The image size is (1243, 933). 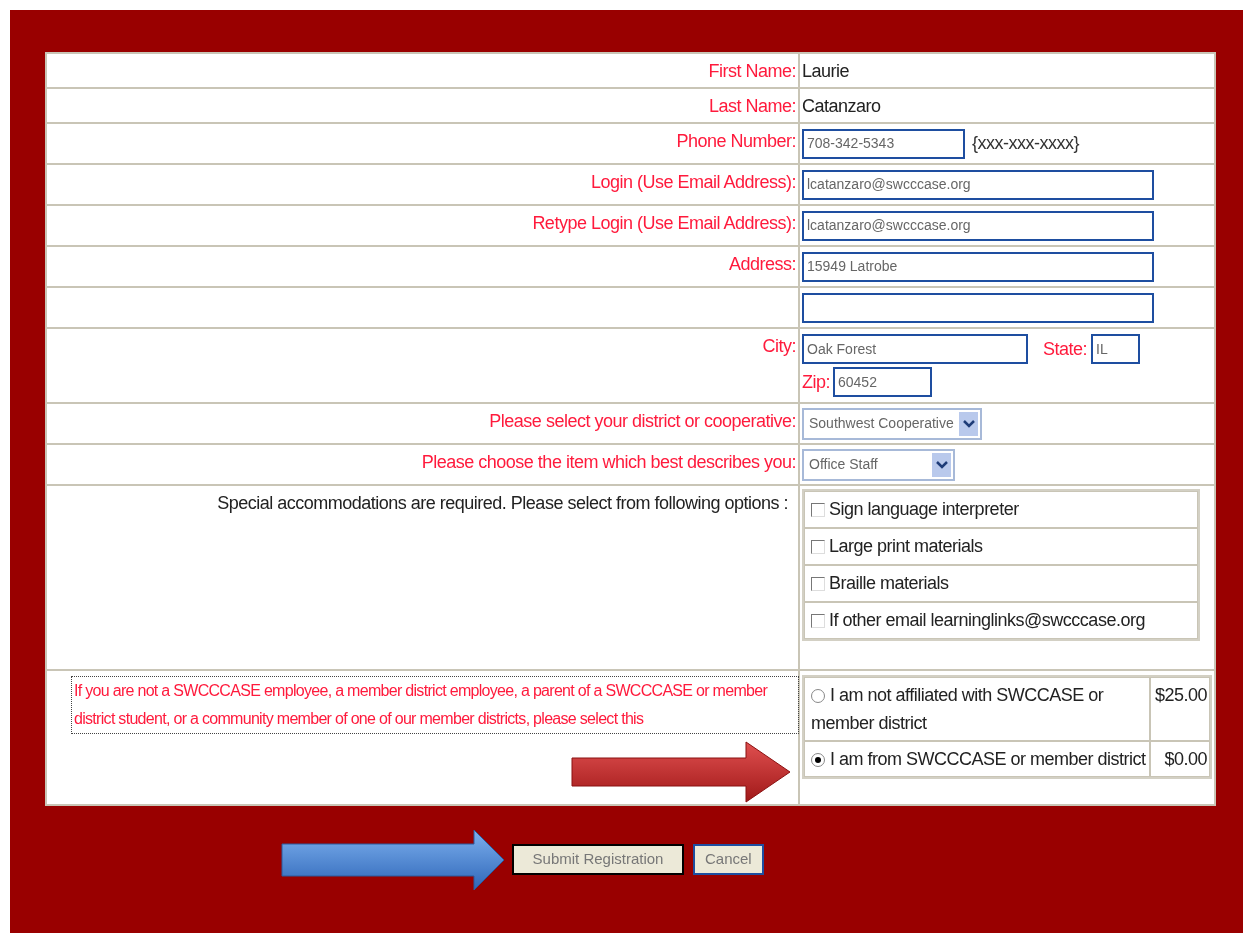 What do you see at coordinates (502, 503) in the screenshot?
I see `accommodations-label: Special accommodations are required. Please select from following options :` at bounding box center [502, 503].